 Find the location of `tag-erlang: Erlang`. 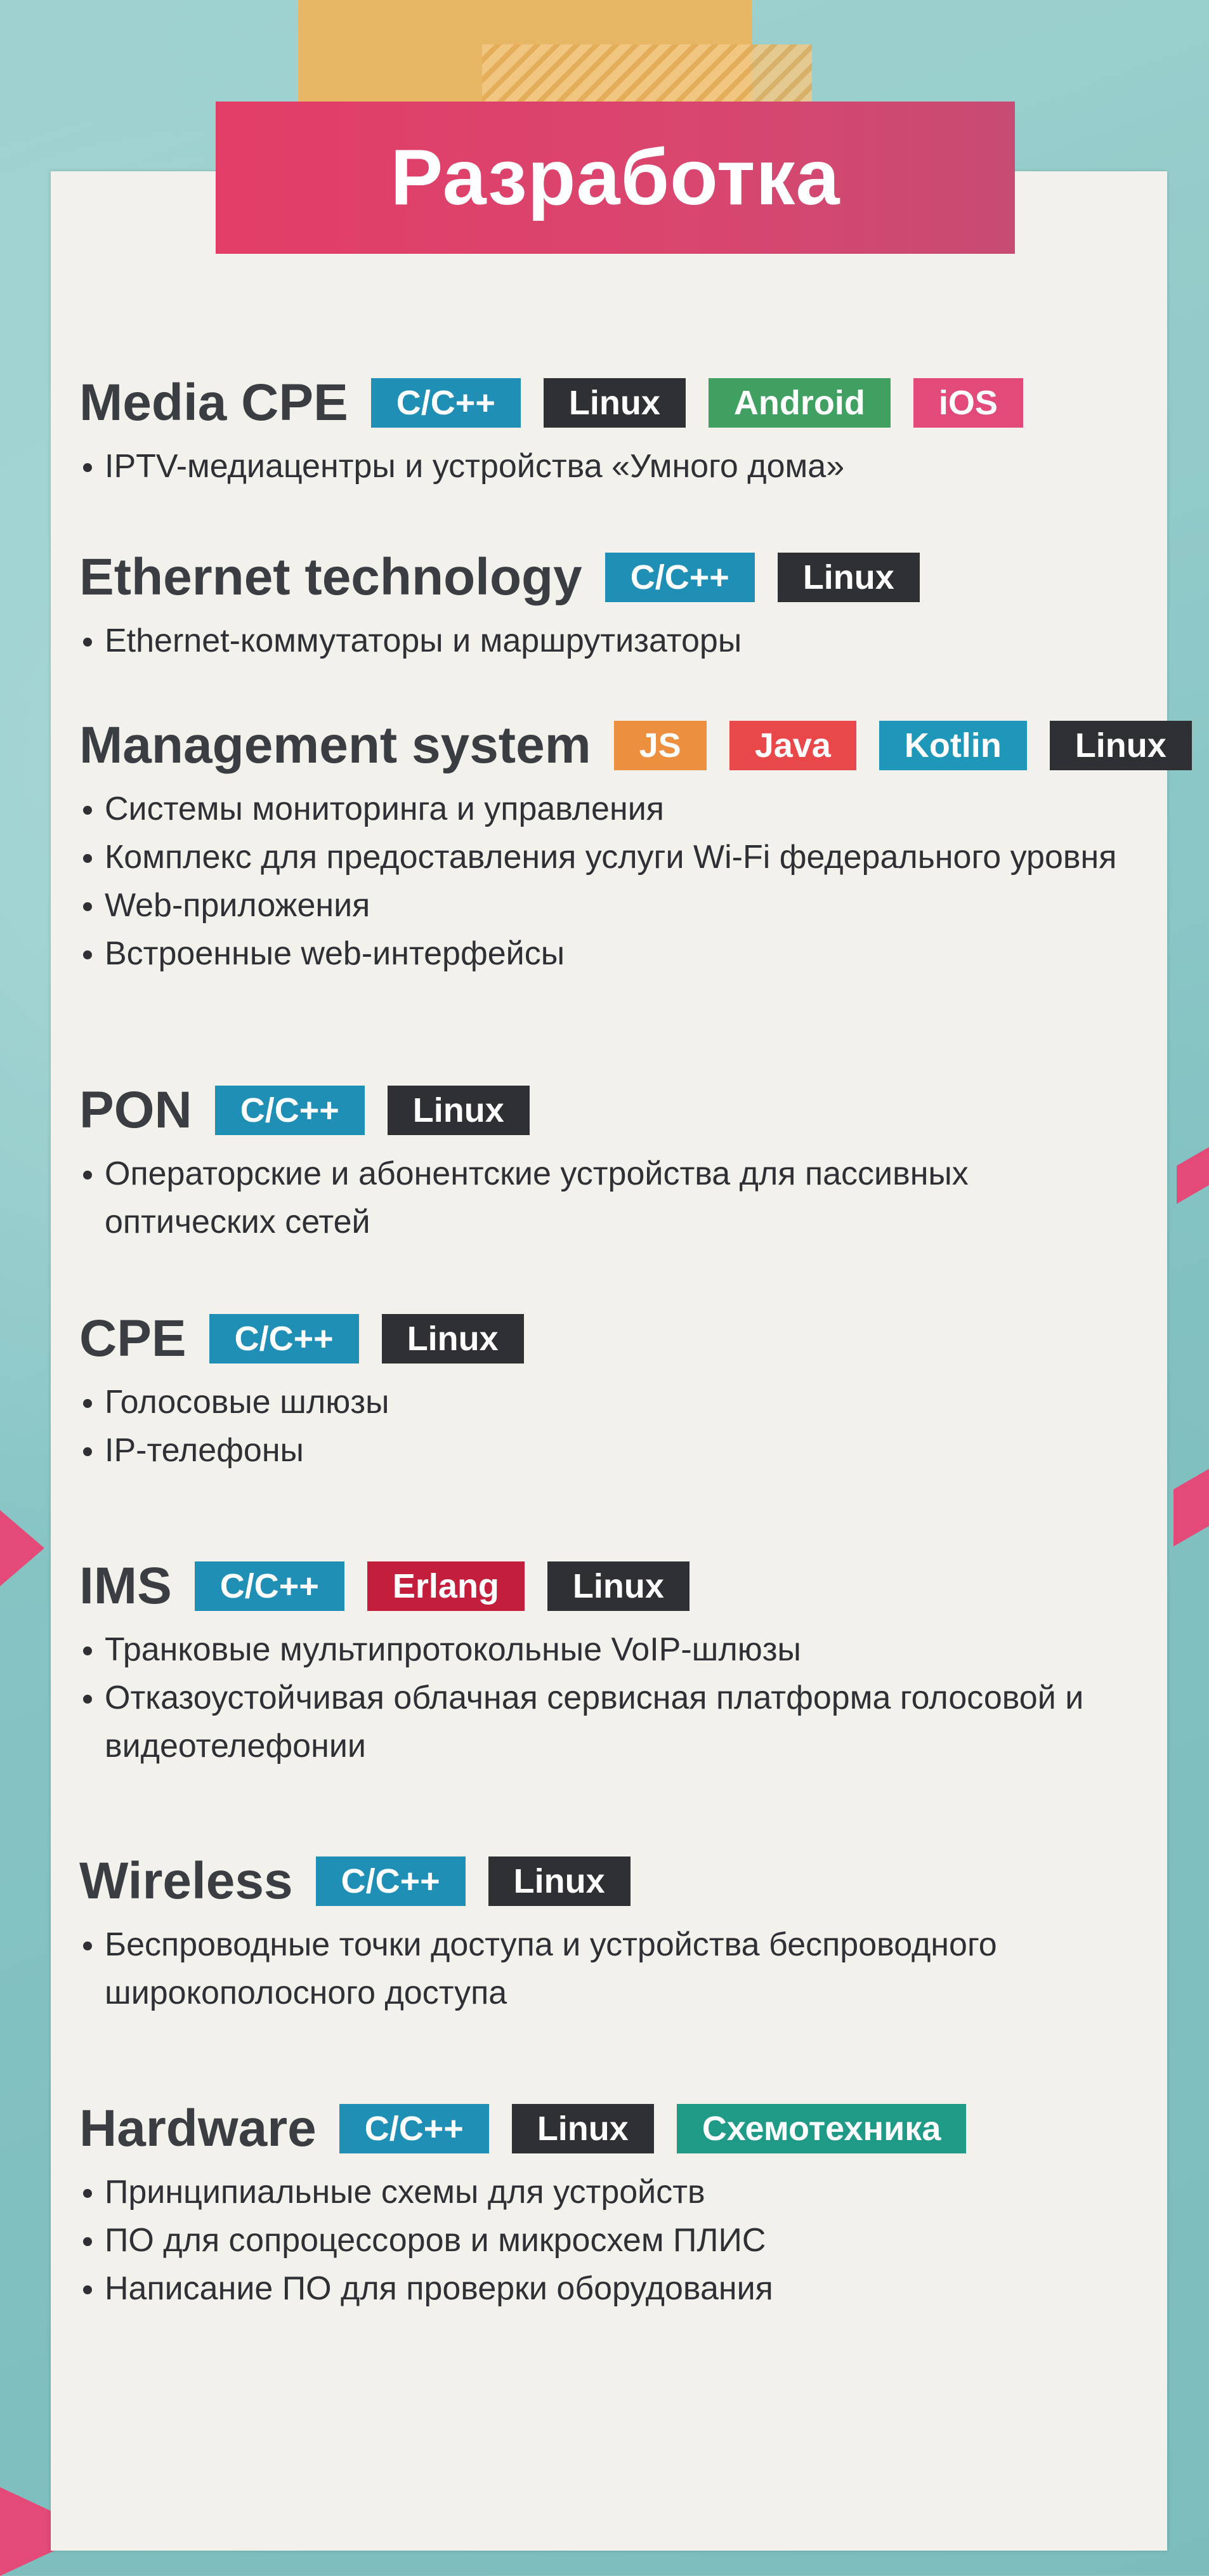

tag-erlang: Erlang is located at coordinates (446, 1586).